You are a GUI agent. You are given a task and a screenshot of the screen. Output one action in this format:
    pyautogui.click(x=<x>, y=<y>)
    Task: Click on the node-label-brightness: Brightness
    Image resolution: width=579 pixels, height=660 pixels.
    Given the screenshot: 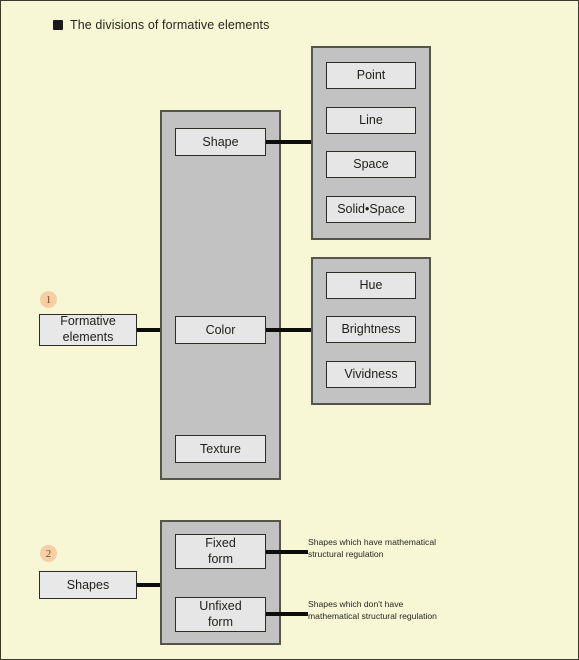 What is the action you would take?
    pyautogui.click(x=371, y=329)
    